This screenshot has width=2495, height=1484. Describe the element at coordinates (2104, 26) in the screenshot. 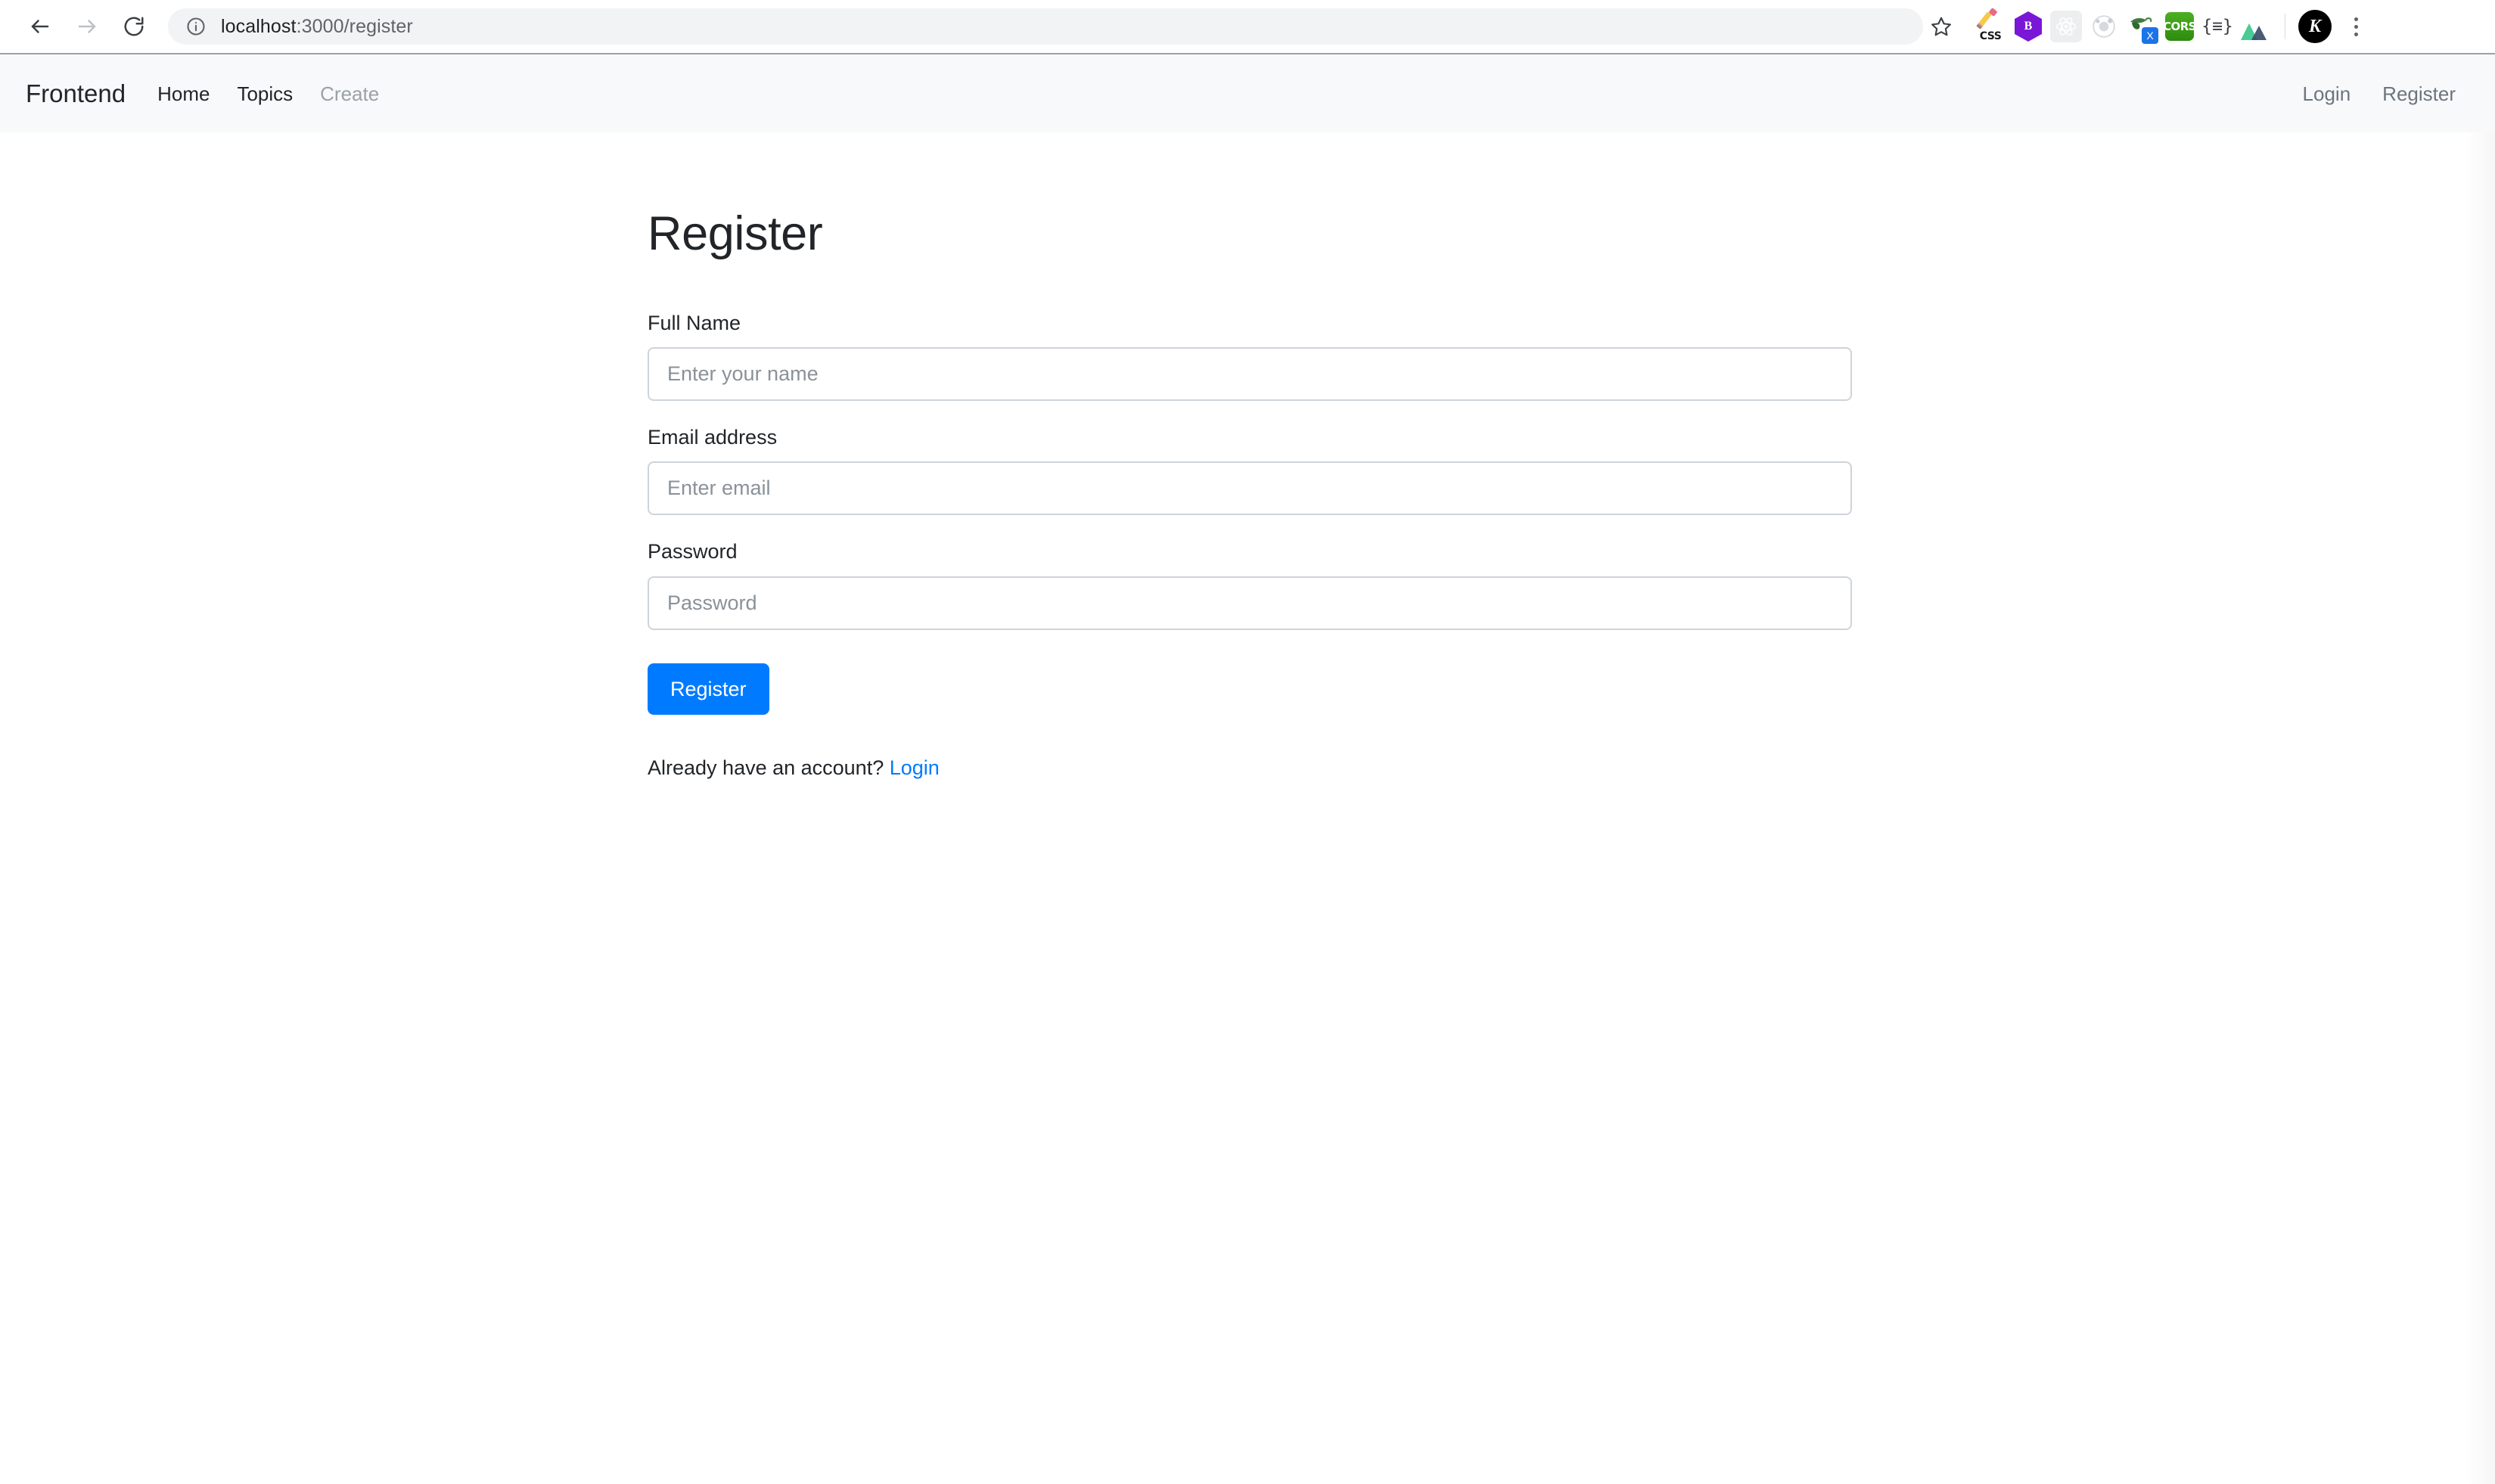

I see `redux-devtools-icon` at that location.